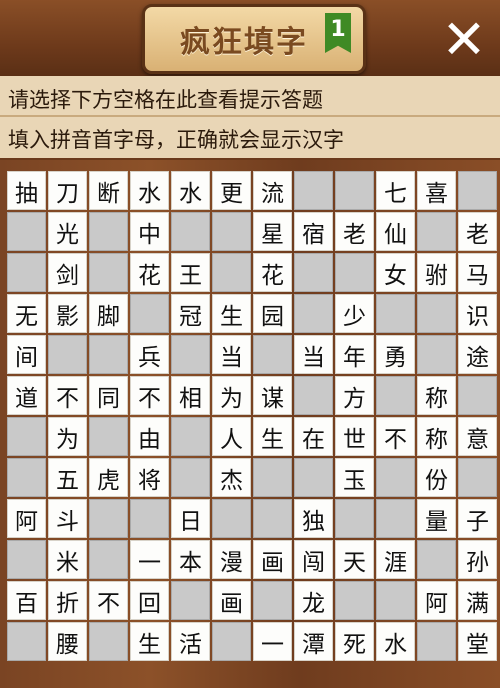  Describe the element at coordinates (354, 354) in the screenshot. I see `grid-cell-filled: 年` at that location.